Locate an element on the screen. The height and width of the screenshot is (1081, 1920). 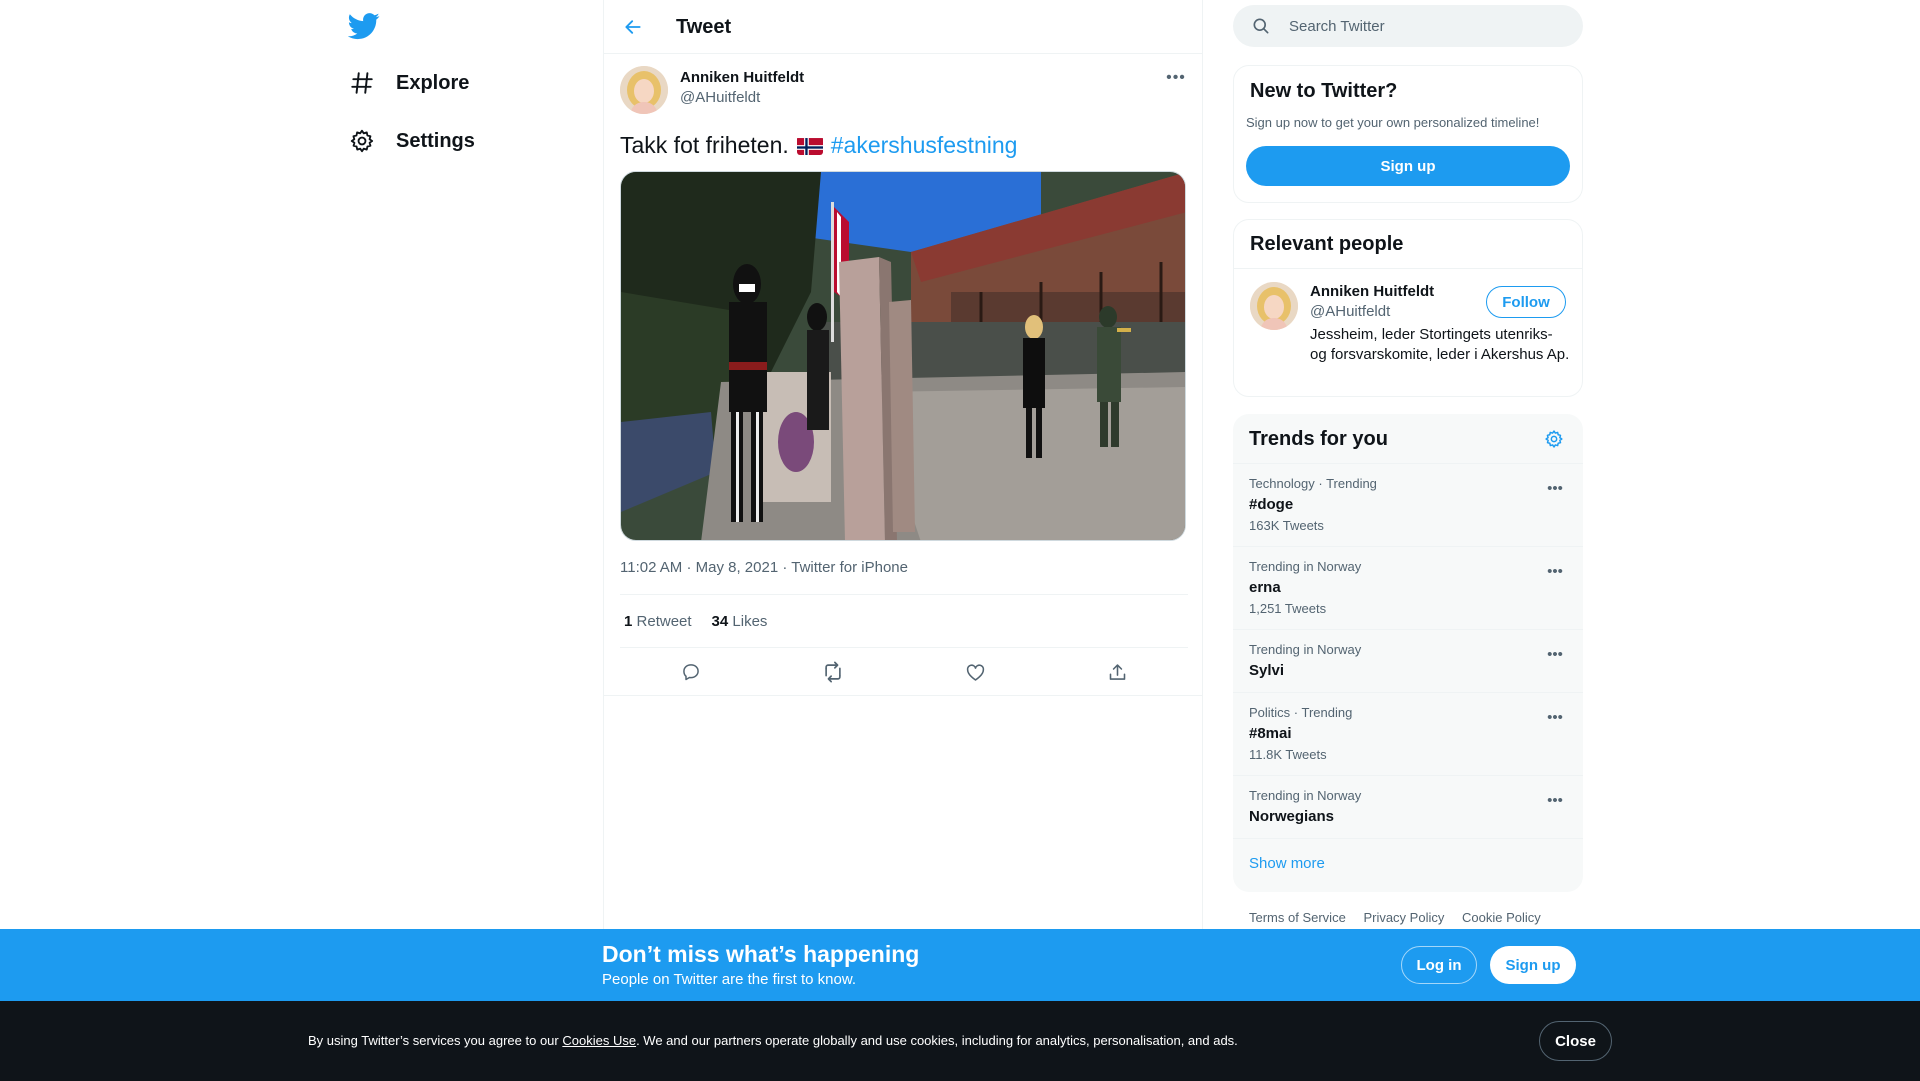
norway-flag-icon is located at coordinates (809, 145).